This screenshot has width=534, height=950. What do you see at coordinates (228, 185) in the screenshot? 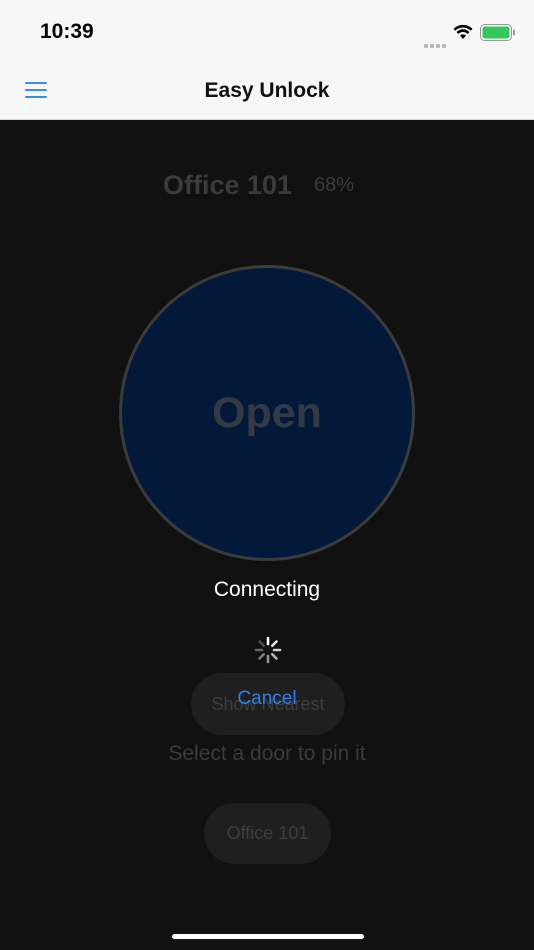
I see `door-name: Office 101` at bounding box center [228, 185].